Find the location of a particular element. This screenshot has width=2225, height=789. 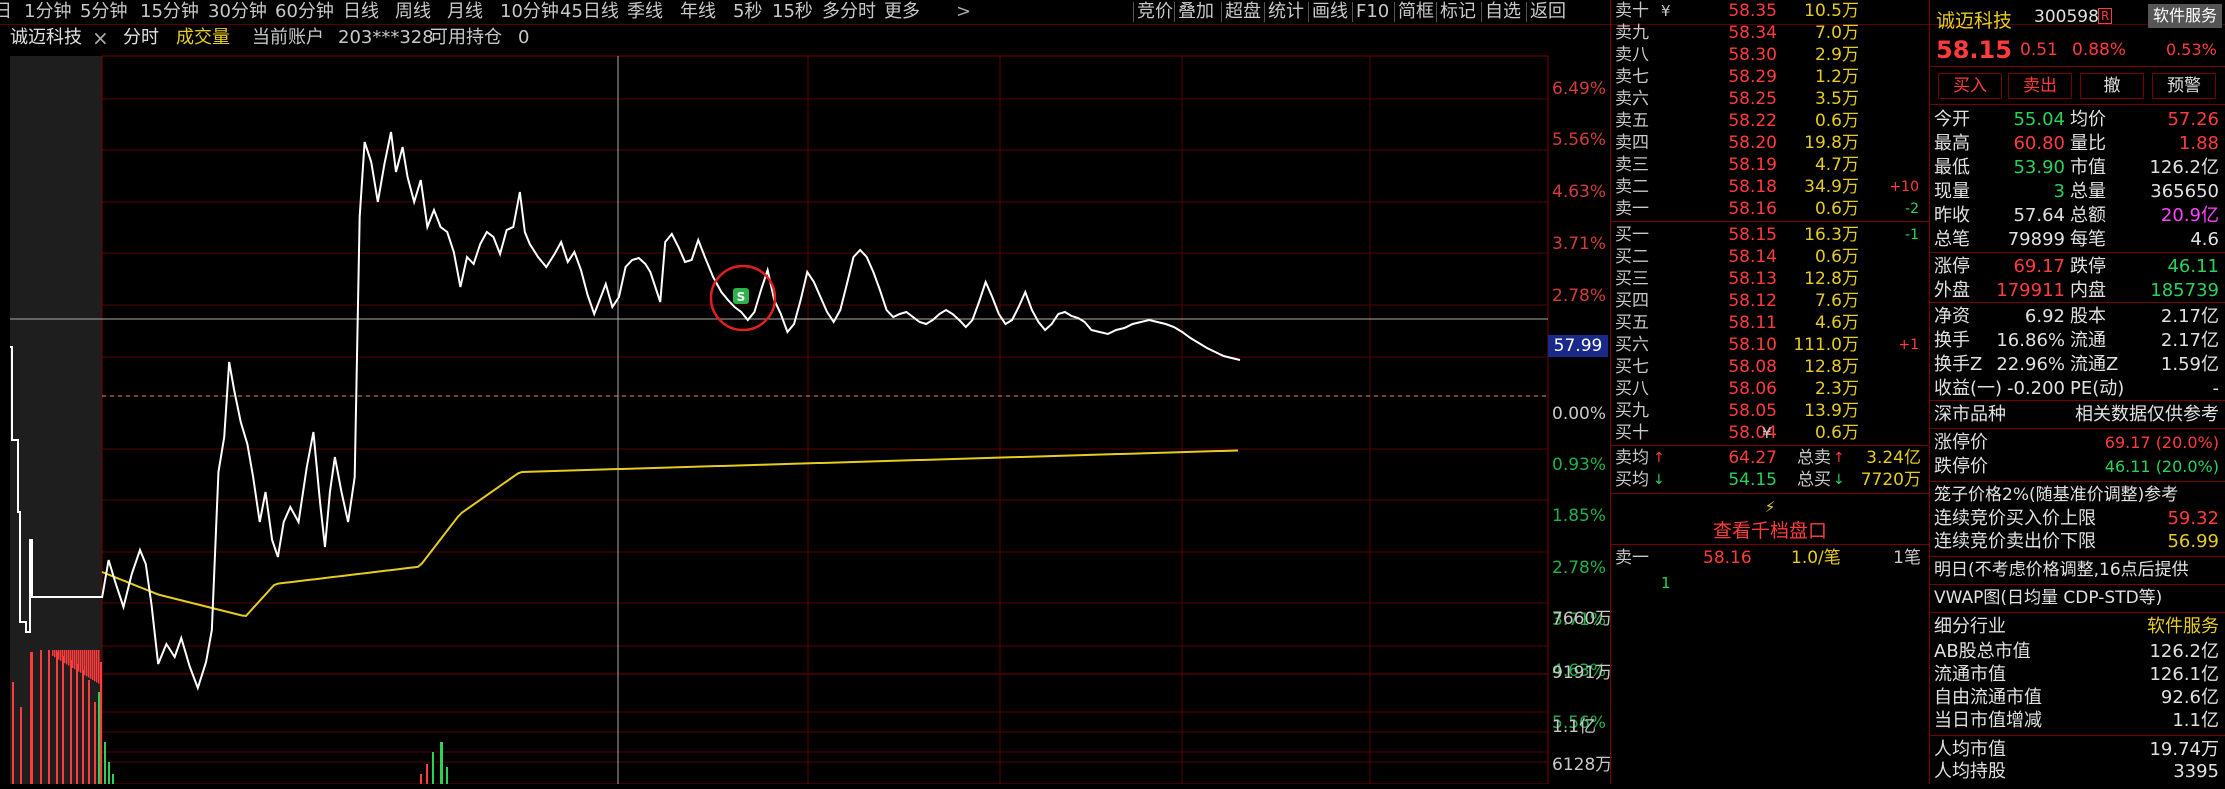

tool-button-9: 返回 is located at coordinates (1548, 12).